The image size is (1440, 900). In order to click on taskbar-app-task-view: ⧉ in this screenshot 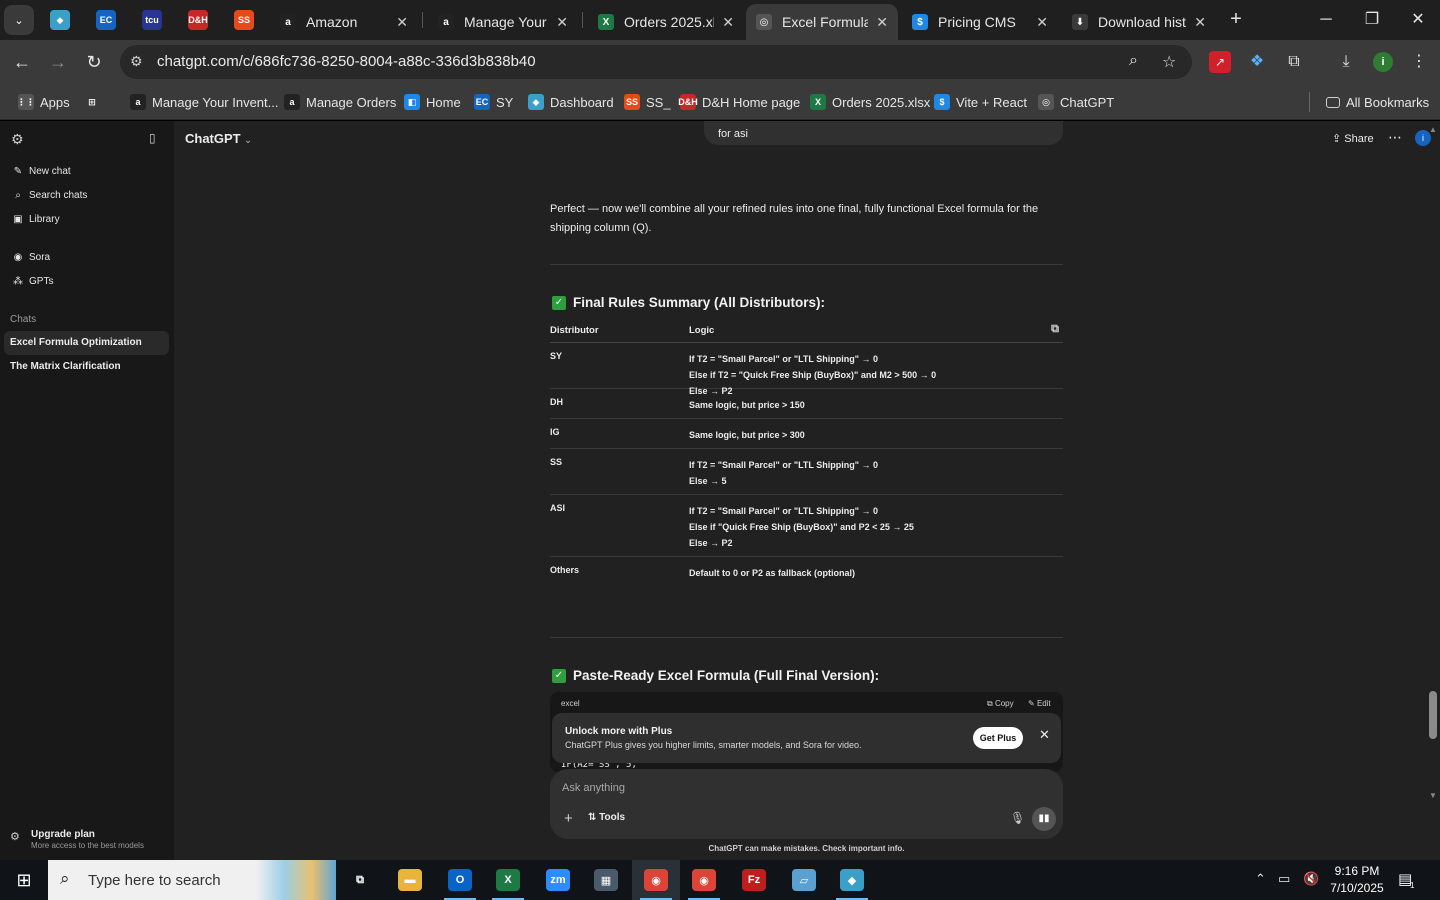, I will do `click(360, 880)`.